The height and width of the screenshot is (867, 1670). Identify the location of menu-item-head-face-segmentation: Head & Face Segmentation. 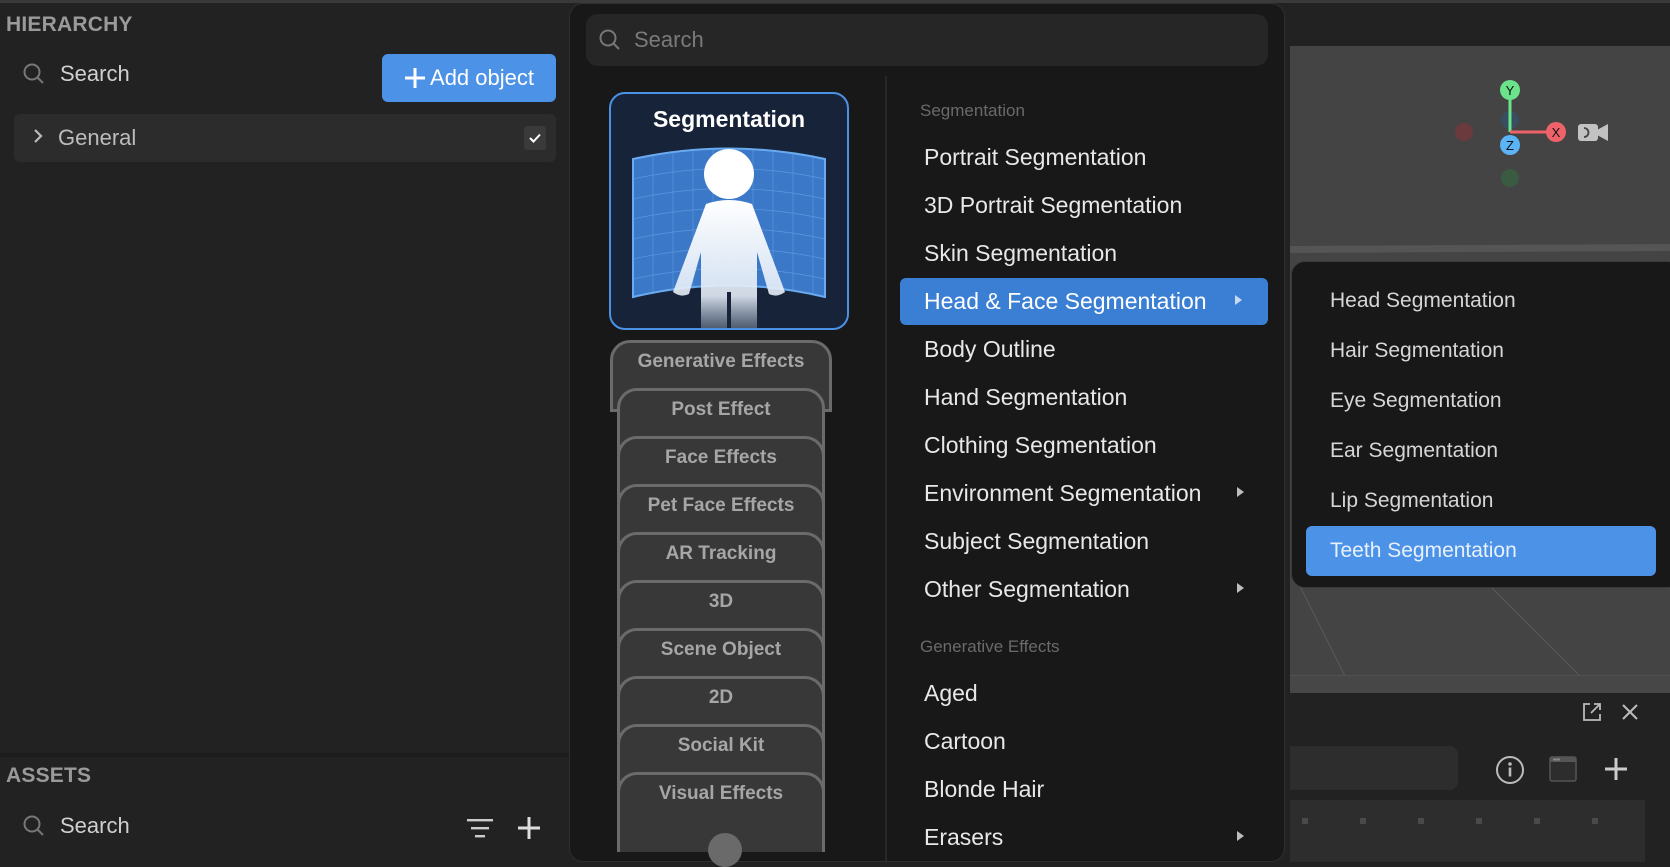
(1084, 301).